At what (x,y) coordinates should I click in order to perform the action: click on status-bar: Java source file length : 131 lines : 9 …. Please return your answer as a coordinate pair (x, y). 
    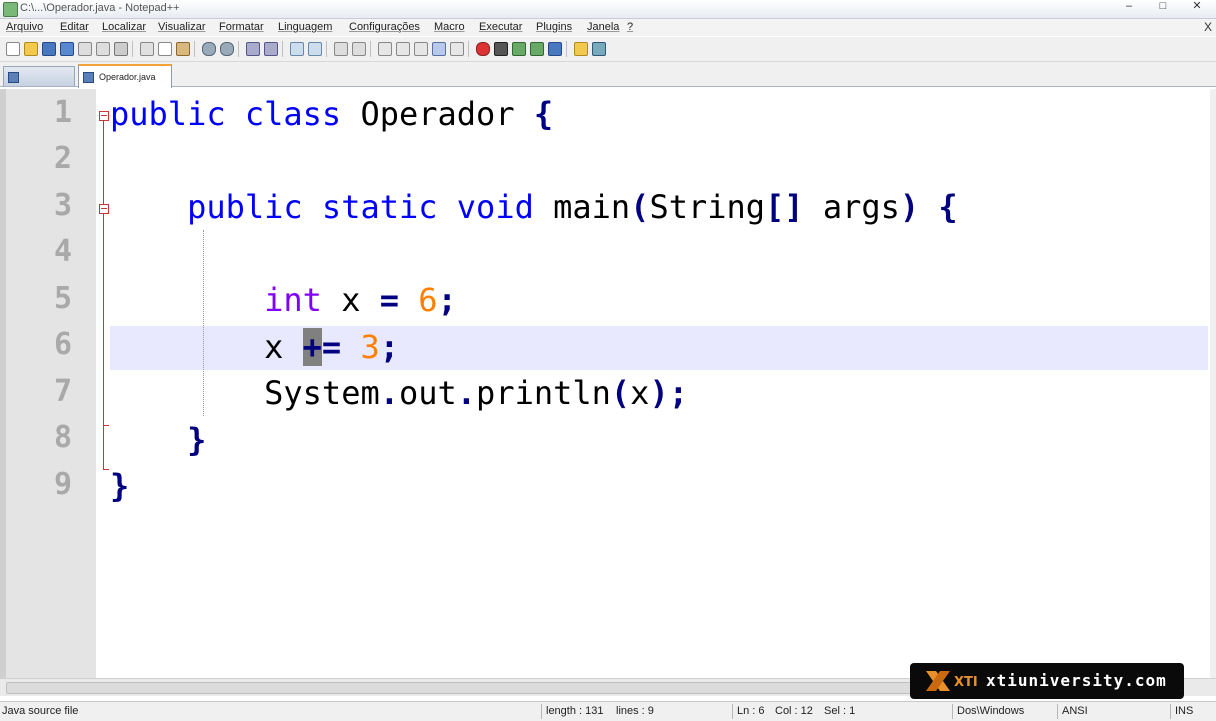
    Looking at the image, I should click on (608, 711).